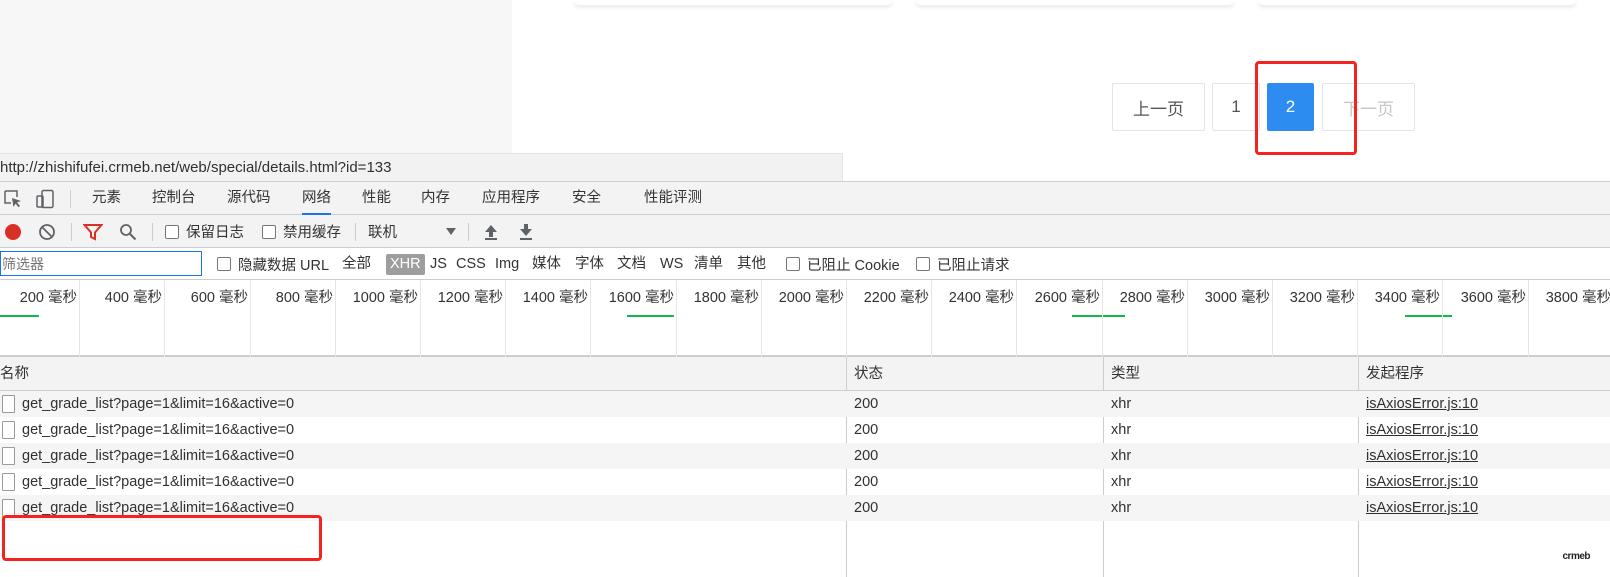  What do you see at coordinates (106, 198) in the screenshot?
I see `tab-elements: 元素` at bounding box center [106, 198].